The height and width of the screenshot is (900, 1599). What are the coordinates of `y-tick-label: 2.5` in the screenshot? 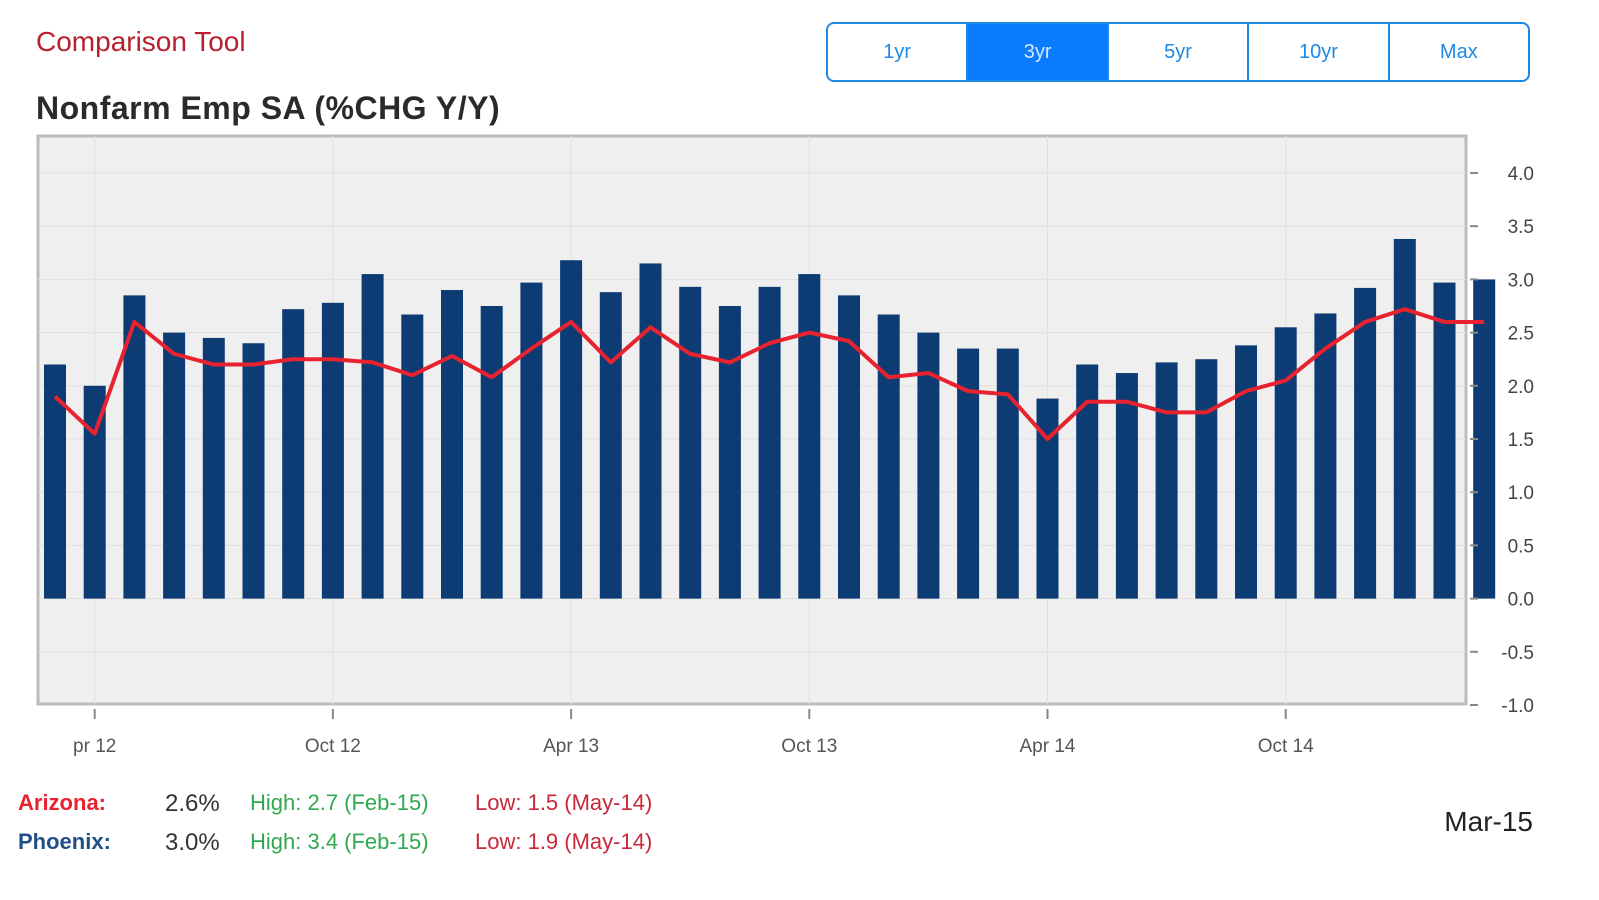 It's located at (1521, 334).